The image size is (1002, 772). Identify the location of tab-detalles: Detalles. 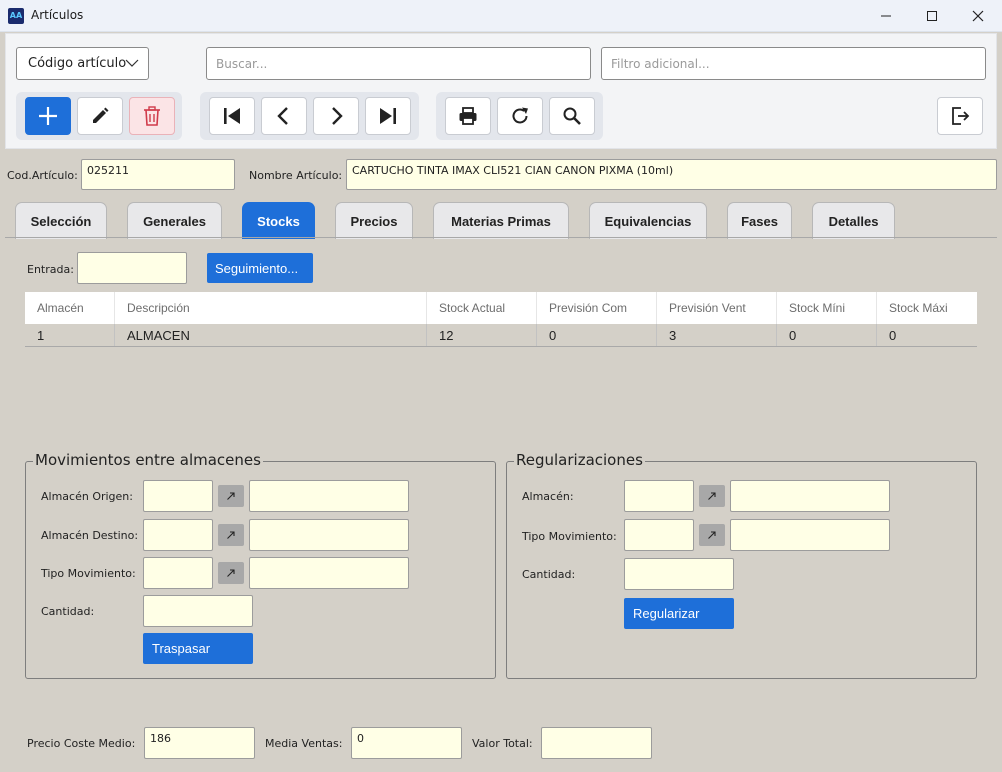
(853, 220).